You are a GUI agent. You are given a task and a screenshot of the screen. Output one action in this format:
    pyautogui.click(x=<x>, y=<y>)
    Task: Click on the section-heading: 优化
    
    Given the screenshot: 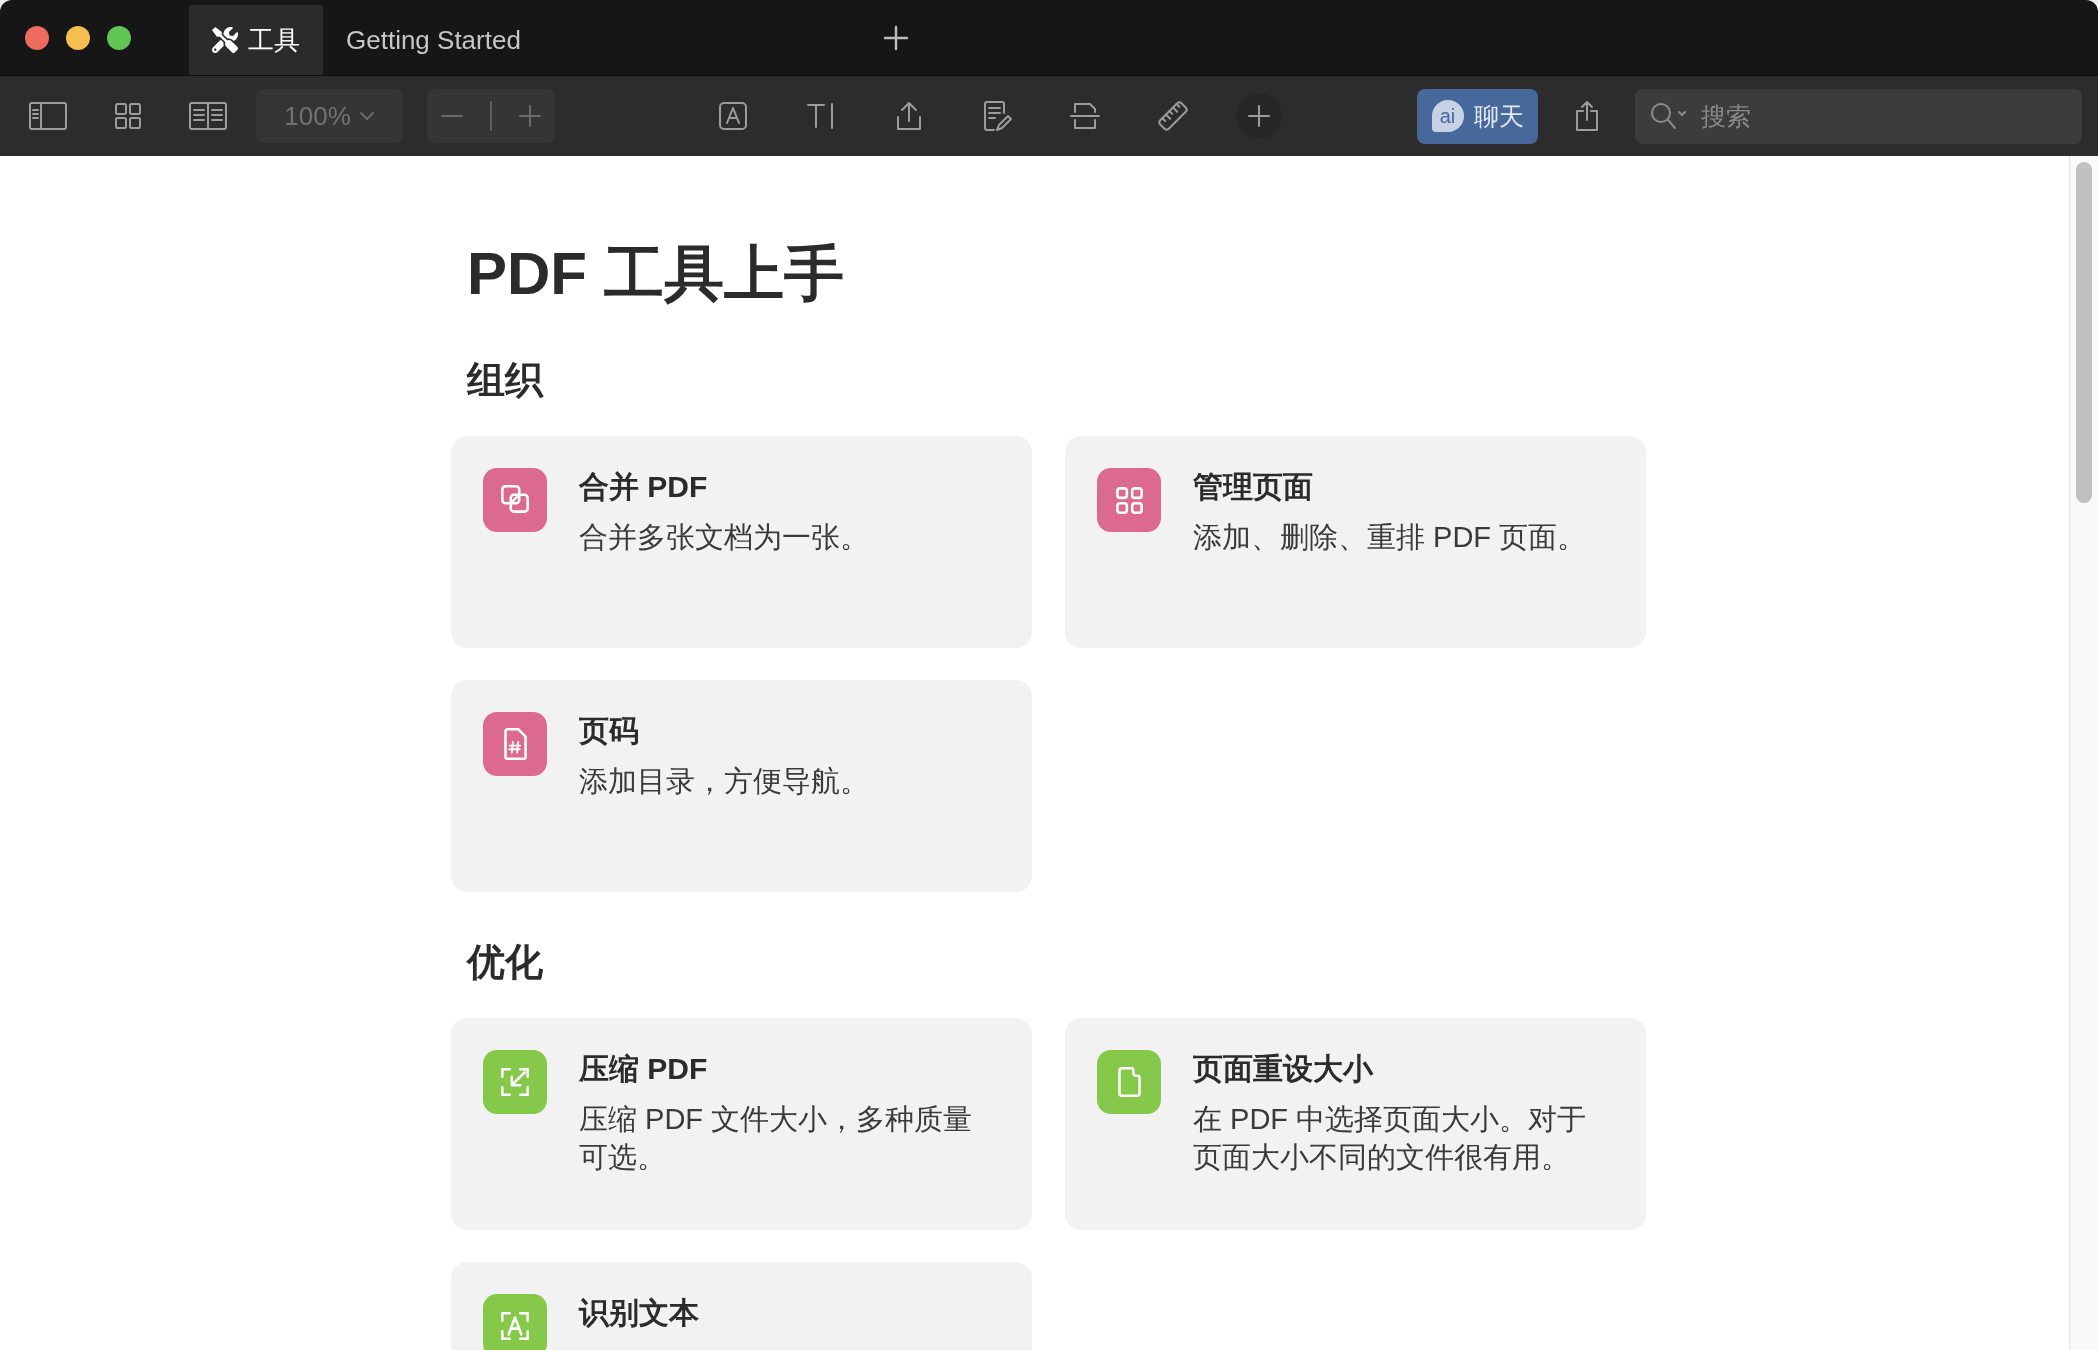 What is the action you would take?
    pyautogui.click(x=504, y=962)
    